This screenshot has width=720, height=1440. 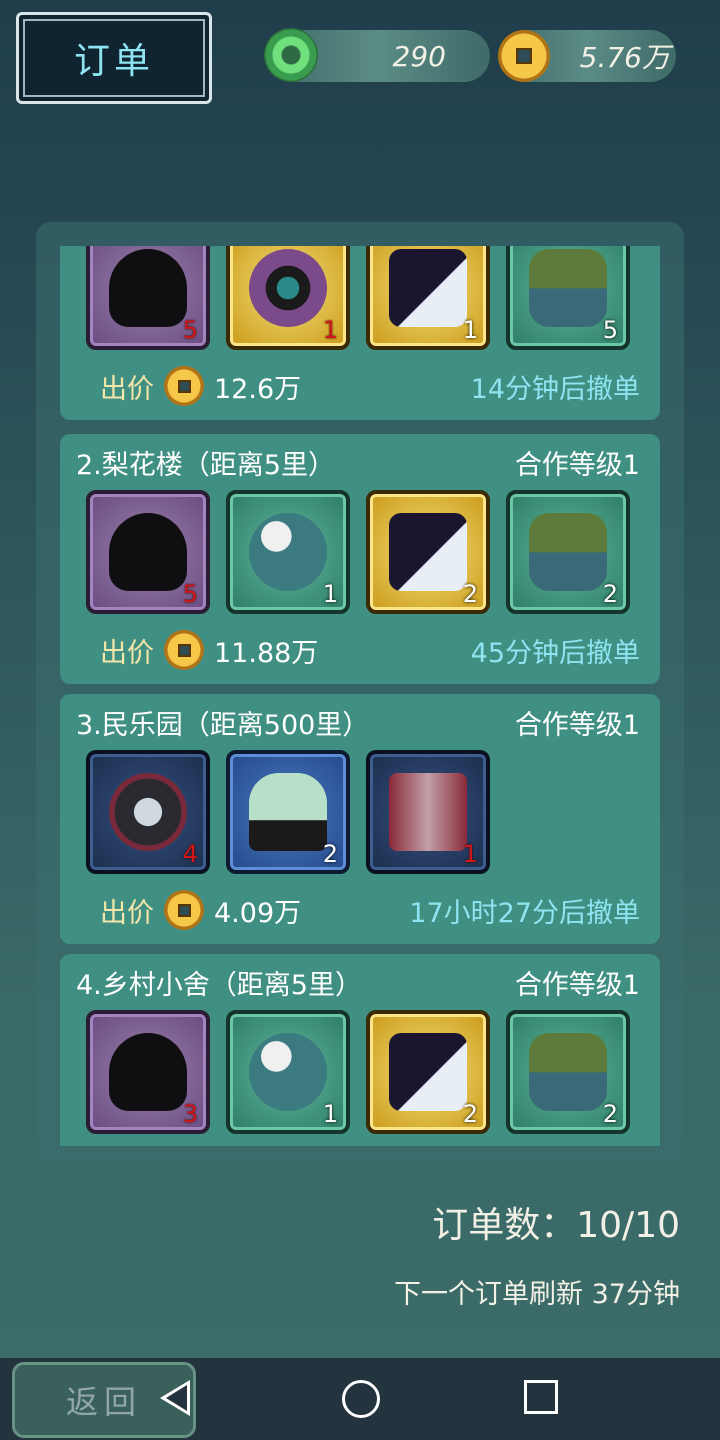 I want to click on order-items: 5 1 1 5, so click(x=358, y=298).